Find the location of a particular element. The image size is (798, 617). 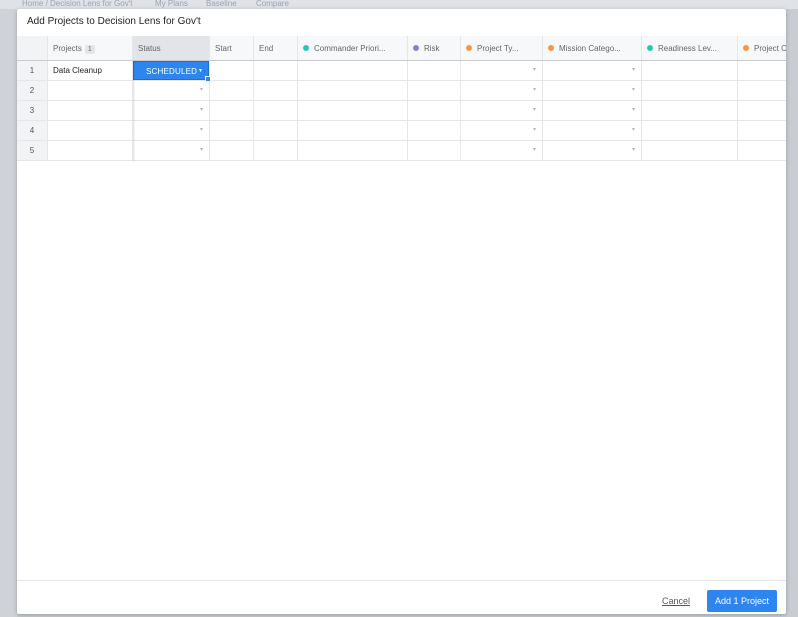

bg-tab-baseline: Baseline is located at coordinates (221, 4).